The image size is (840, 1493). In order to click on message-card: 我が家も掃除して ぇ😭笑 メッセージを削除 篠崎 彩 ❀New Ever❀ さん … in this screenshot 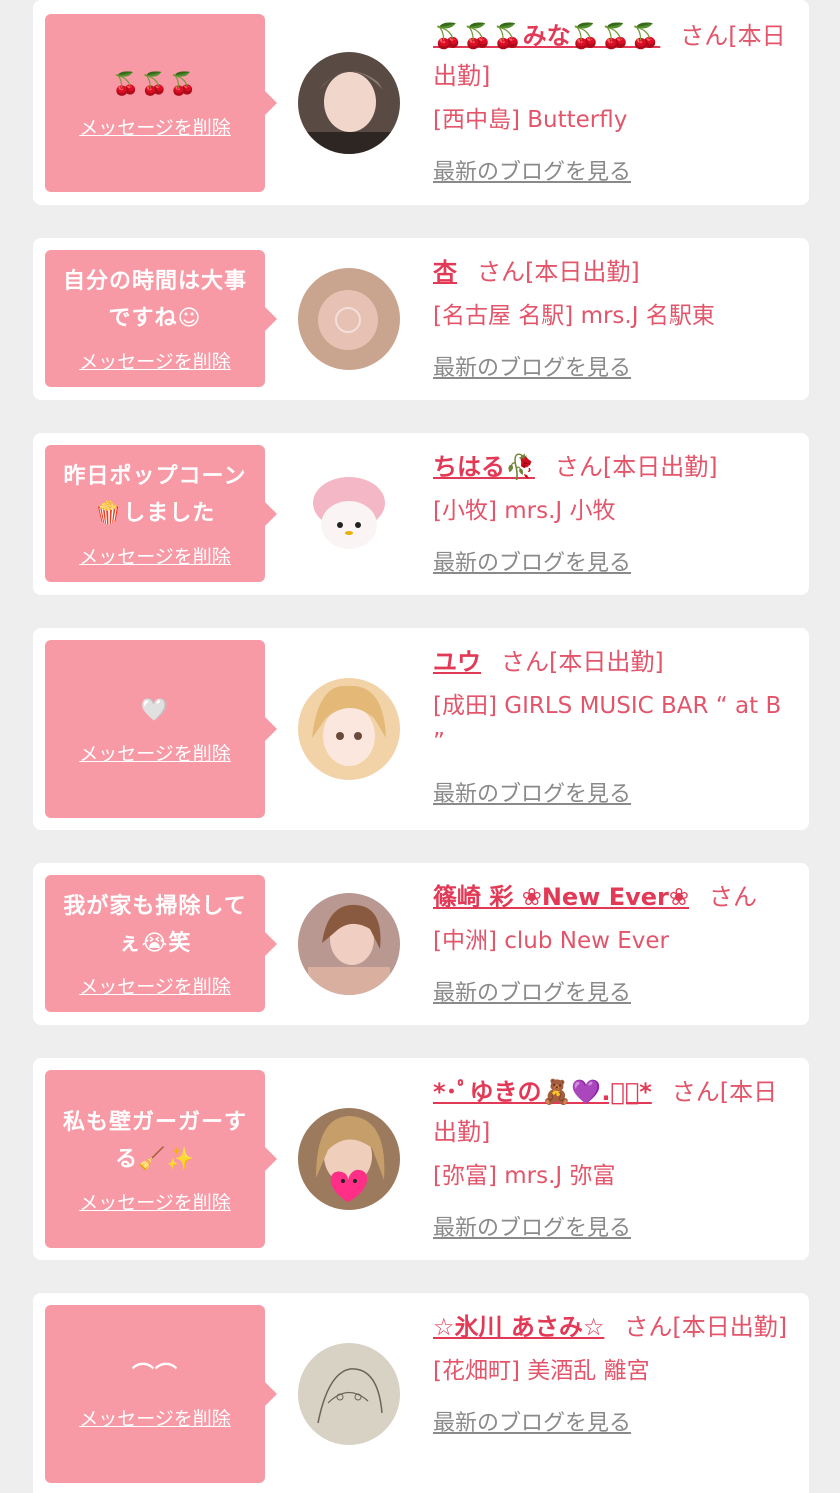, I will do `click(421, 944)`.